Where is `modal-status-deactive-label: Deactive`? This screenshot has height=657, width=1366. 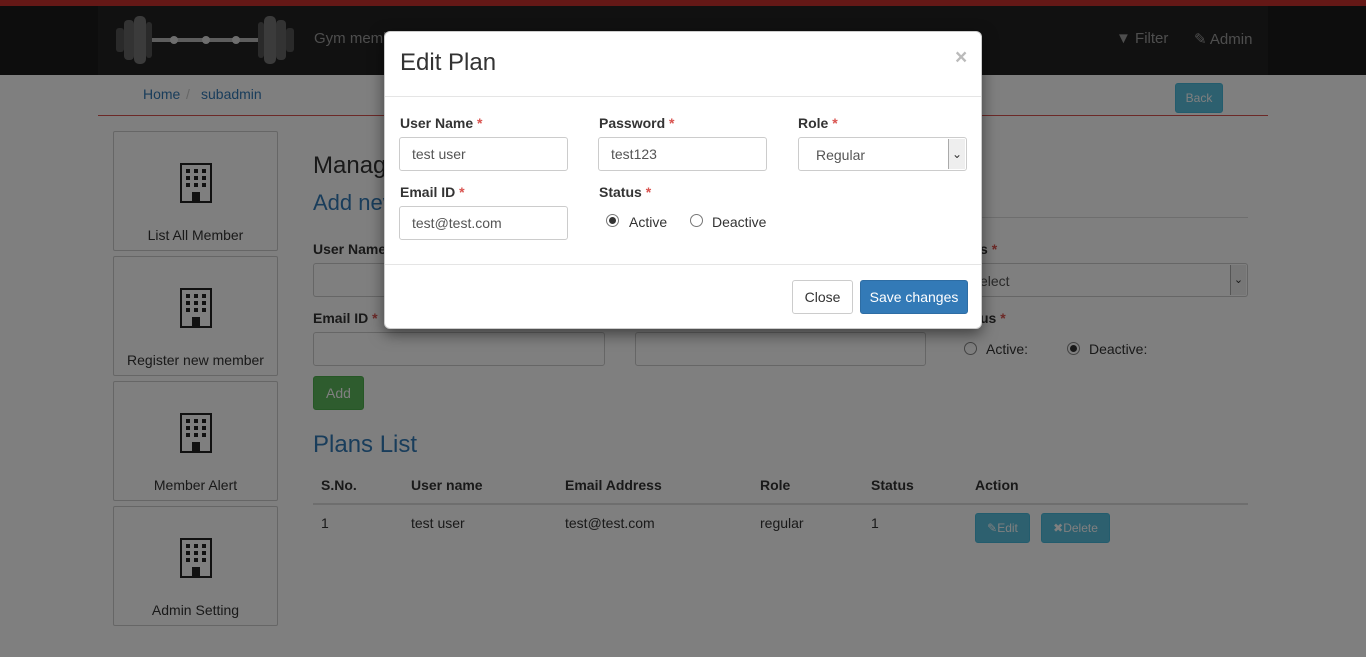
modal-status-deactive-label: Deactive is located at coordinates (739, 222).